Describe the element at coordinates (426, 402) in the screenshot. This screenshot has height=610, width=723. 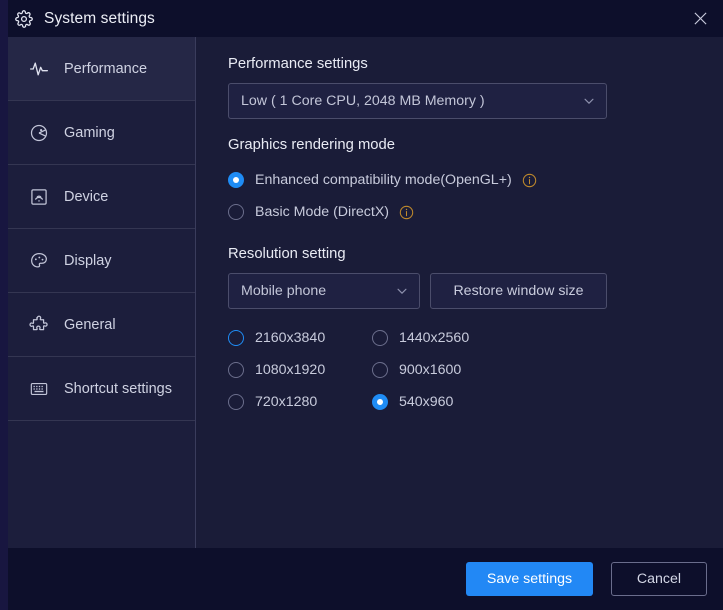
I see `radio-label: 540x960` at that location.